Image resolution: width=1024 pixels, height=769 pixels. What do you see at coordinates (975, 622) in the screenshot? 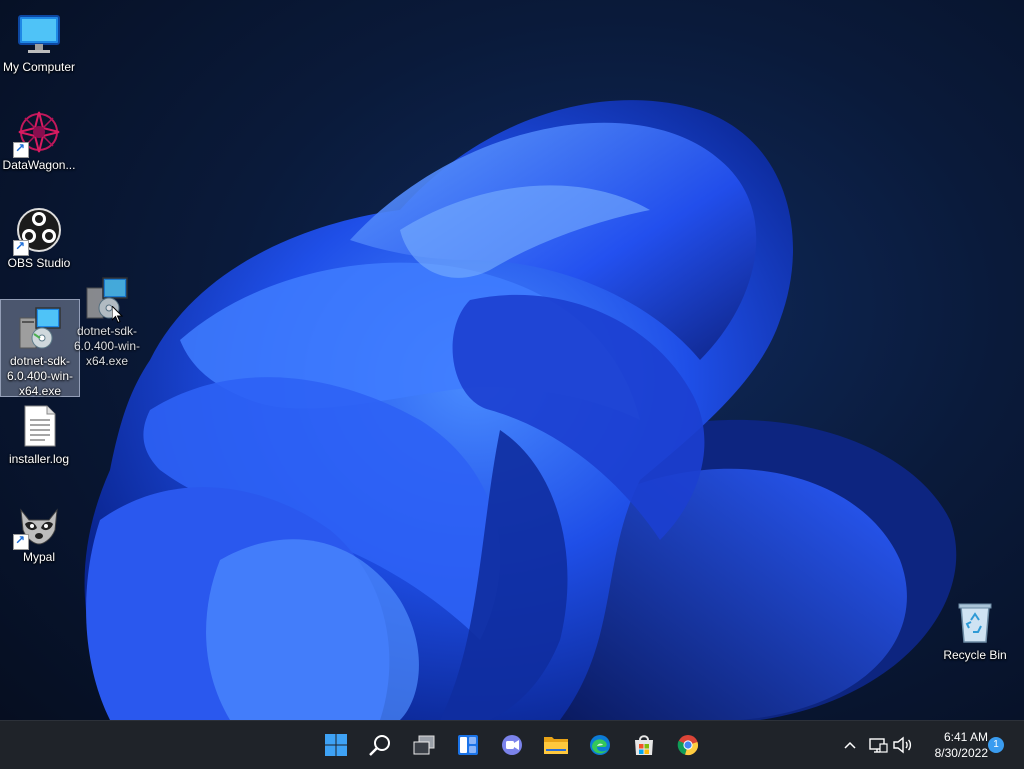
I see `recycle-bin-icon` at bounding box center [975, 622].